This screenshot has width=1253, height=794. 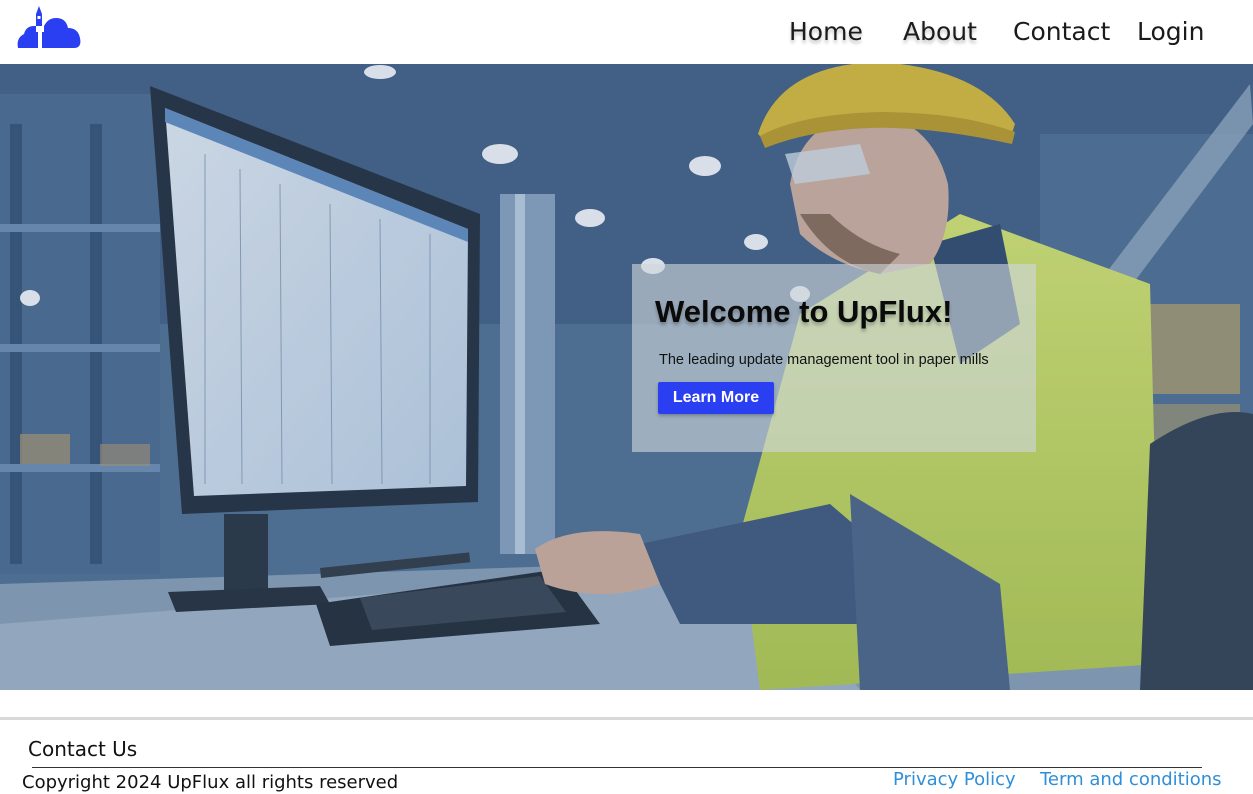 What do you see at coordinates (940, 31) in the screenshot?
I see `nav-about-link: About` at bounding box center [940, 31].